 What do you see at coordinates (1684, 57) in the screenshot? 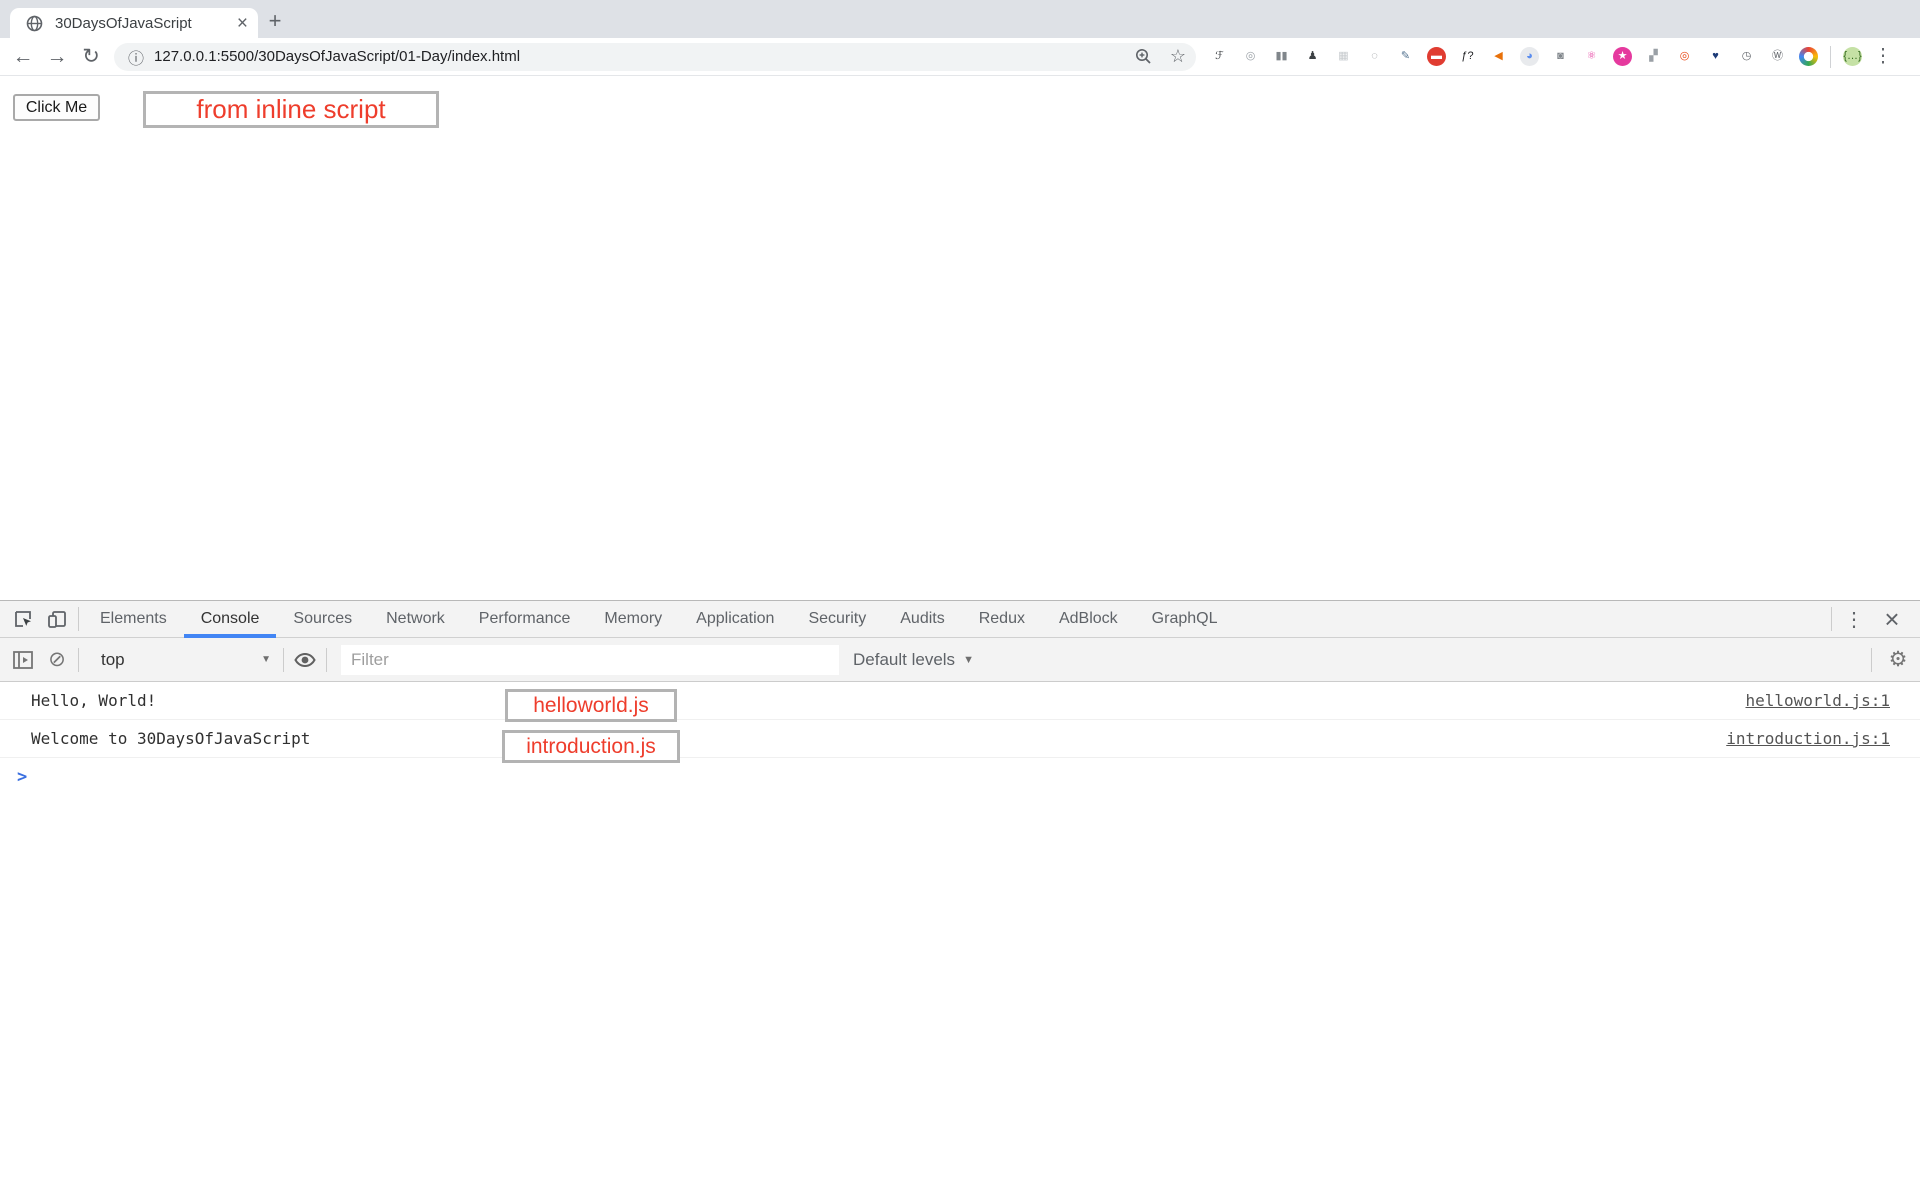
I see `ring-icon: ◎` at bounding box center [1684, 57].